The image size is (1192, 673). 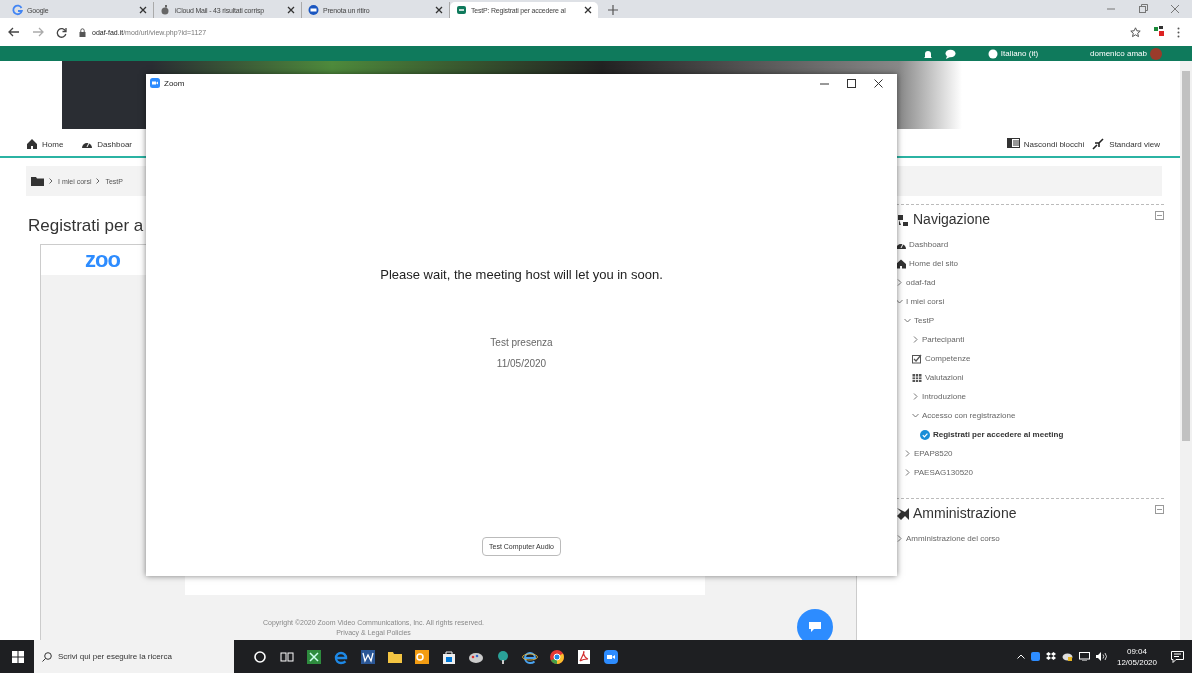 I want to click on navigation-item: Introduzione, so click(x=1038, y=396).